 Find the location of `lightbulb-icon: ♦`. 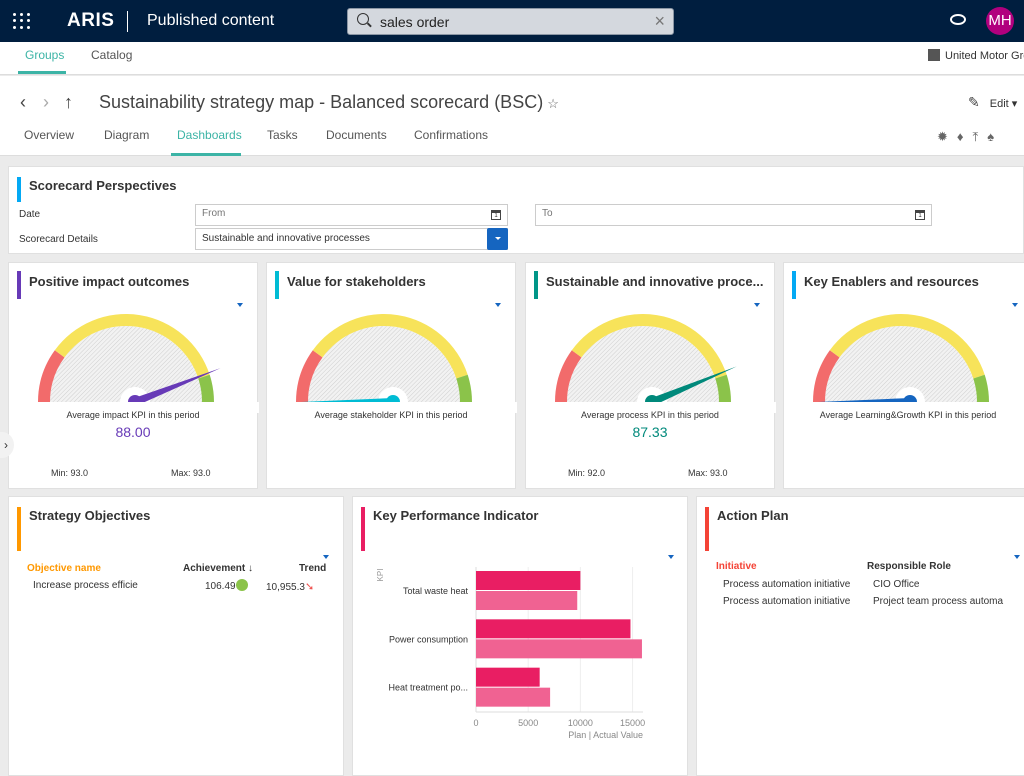

lightbulb-icon: ♦ is located at coordinates (960, 137).